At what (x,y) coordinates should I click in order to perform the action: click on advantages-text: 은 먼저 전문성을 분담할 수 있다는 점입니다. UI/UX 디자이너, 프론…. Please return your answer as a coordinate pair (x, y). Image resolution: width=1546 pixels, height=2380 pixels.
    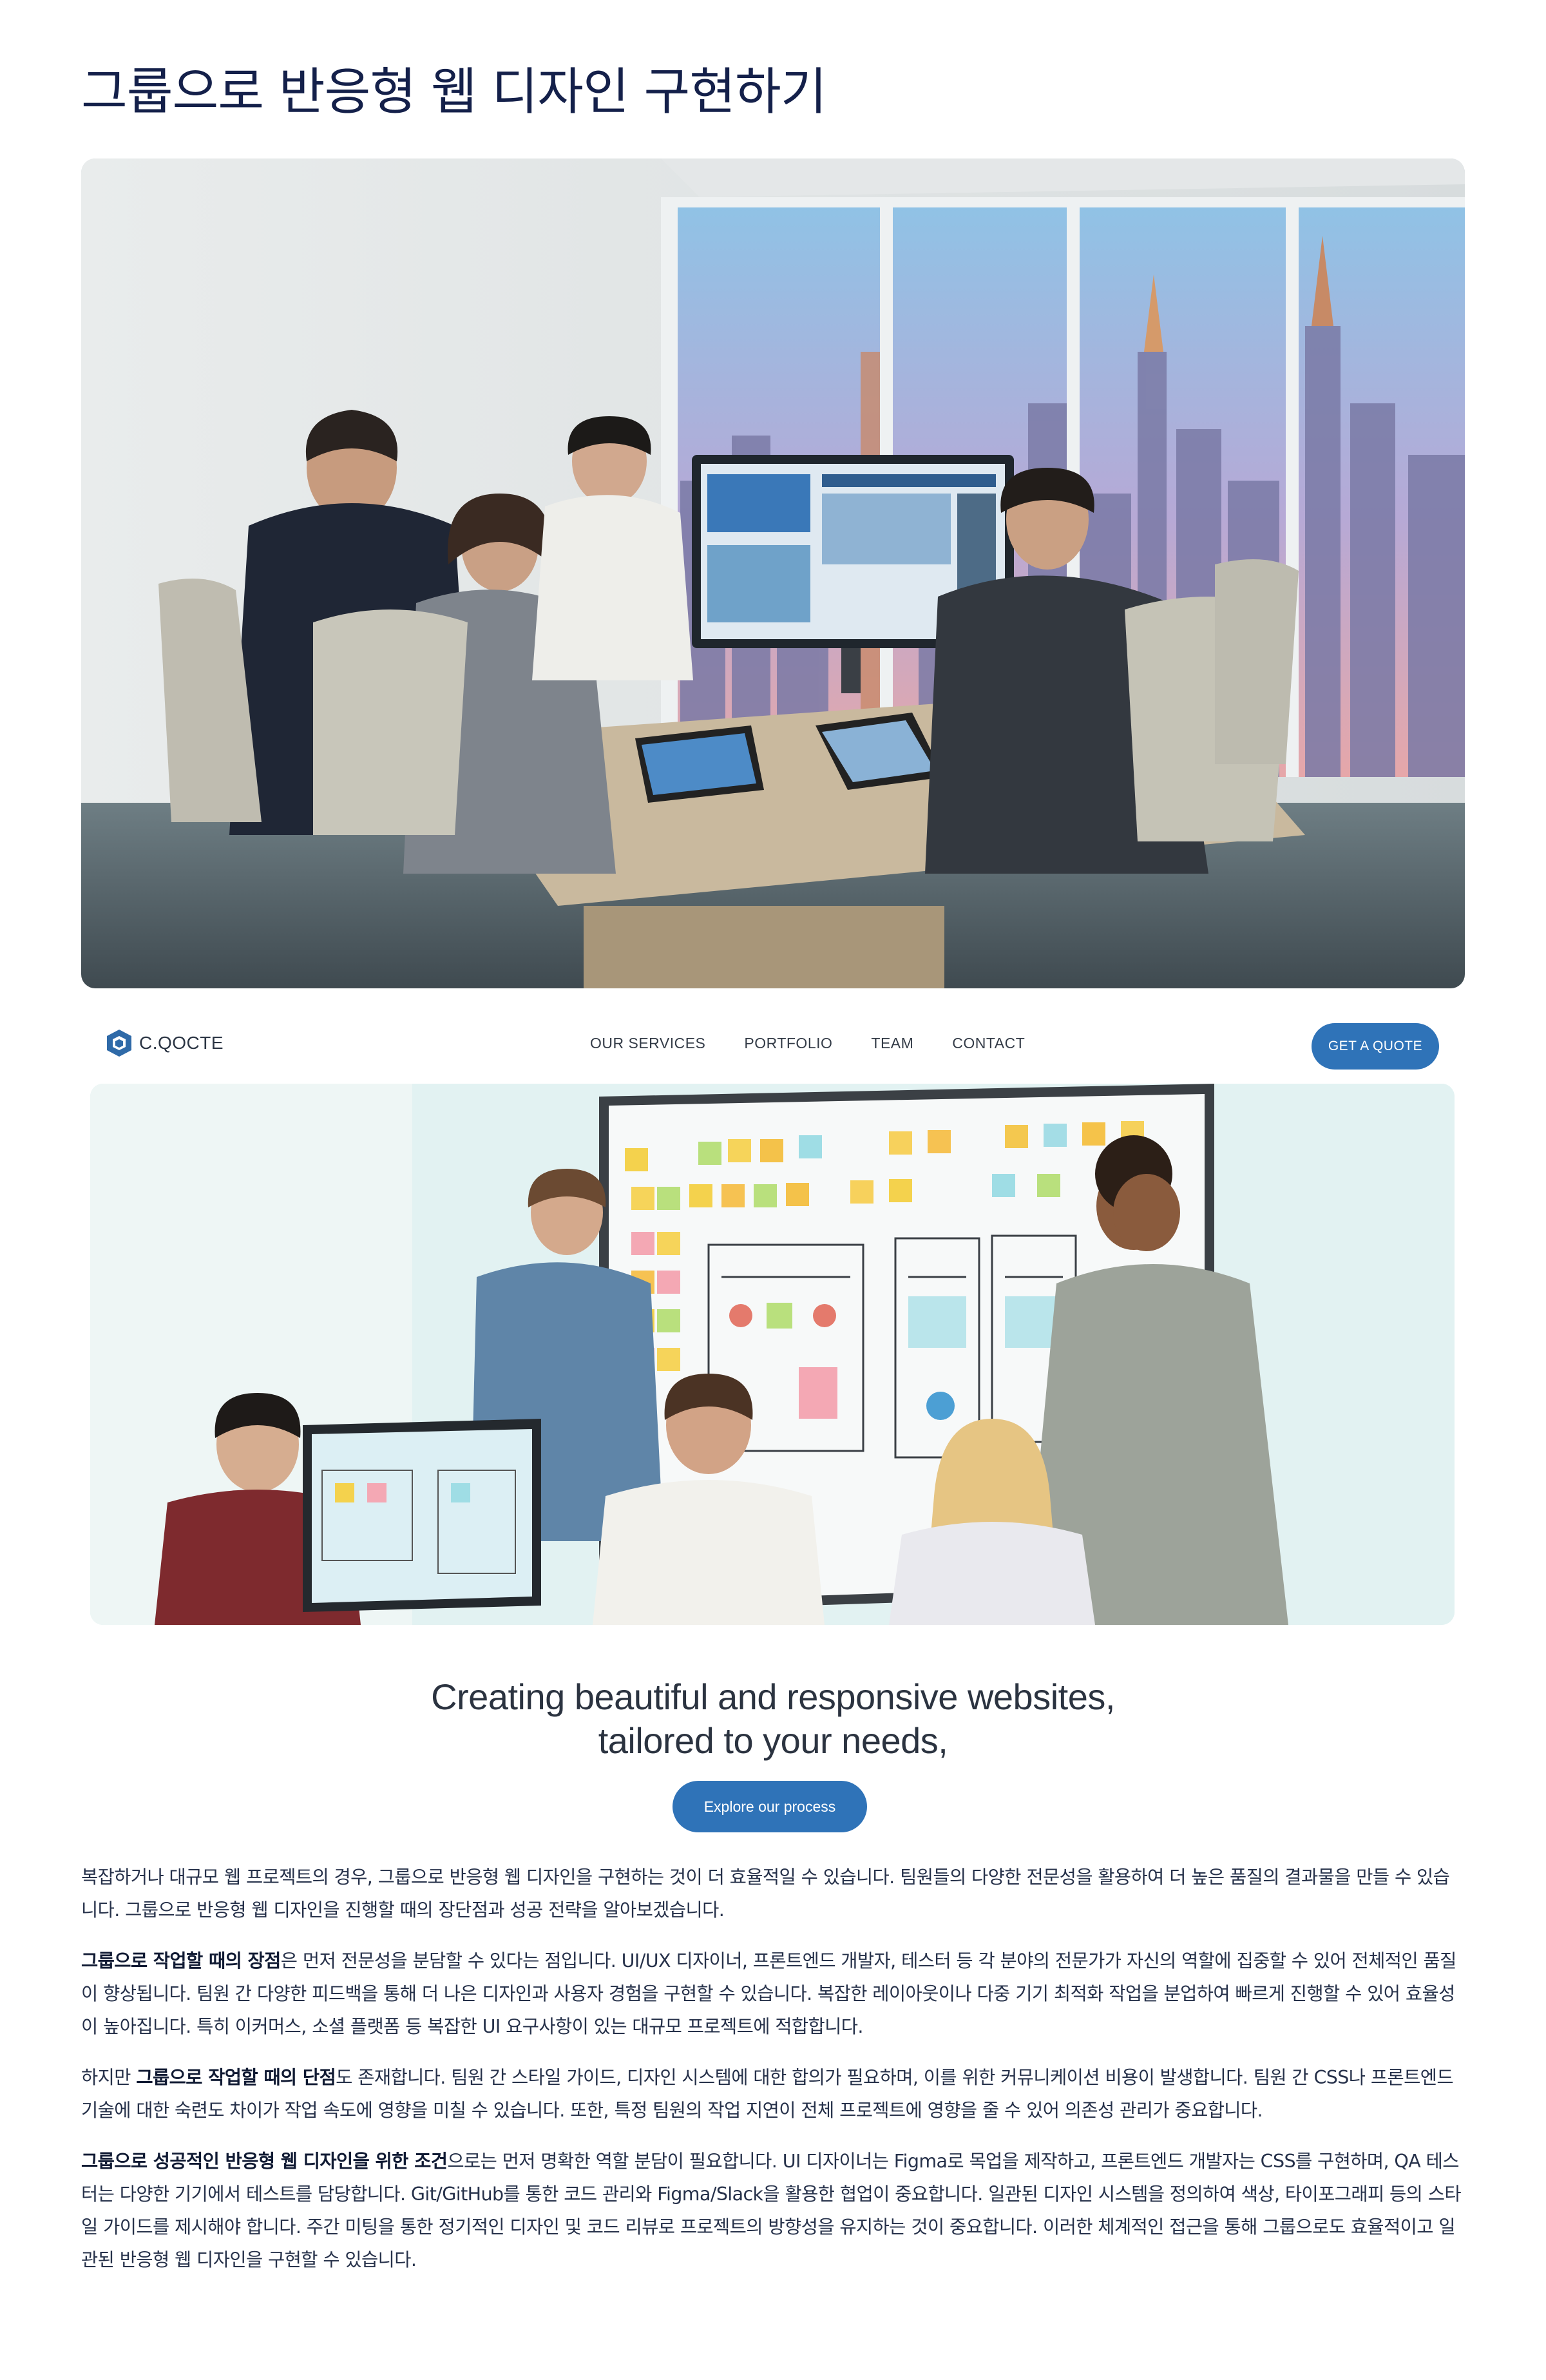
    Looking at the image, I should click on (768, 1994).